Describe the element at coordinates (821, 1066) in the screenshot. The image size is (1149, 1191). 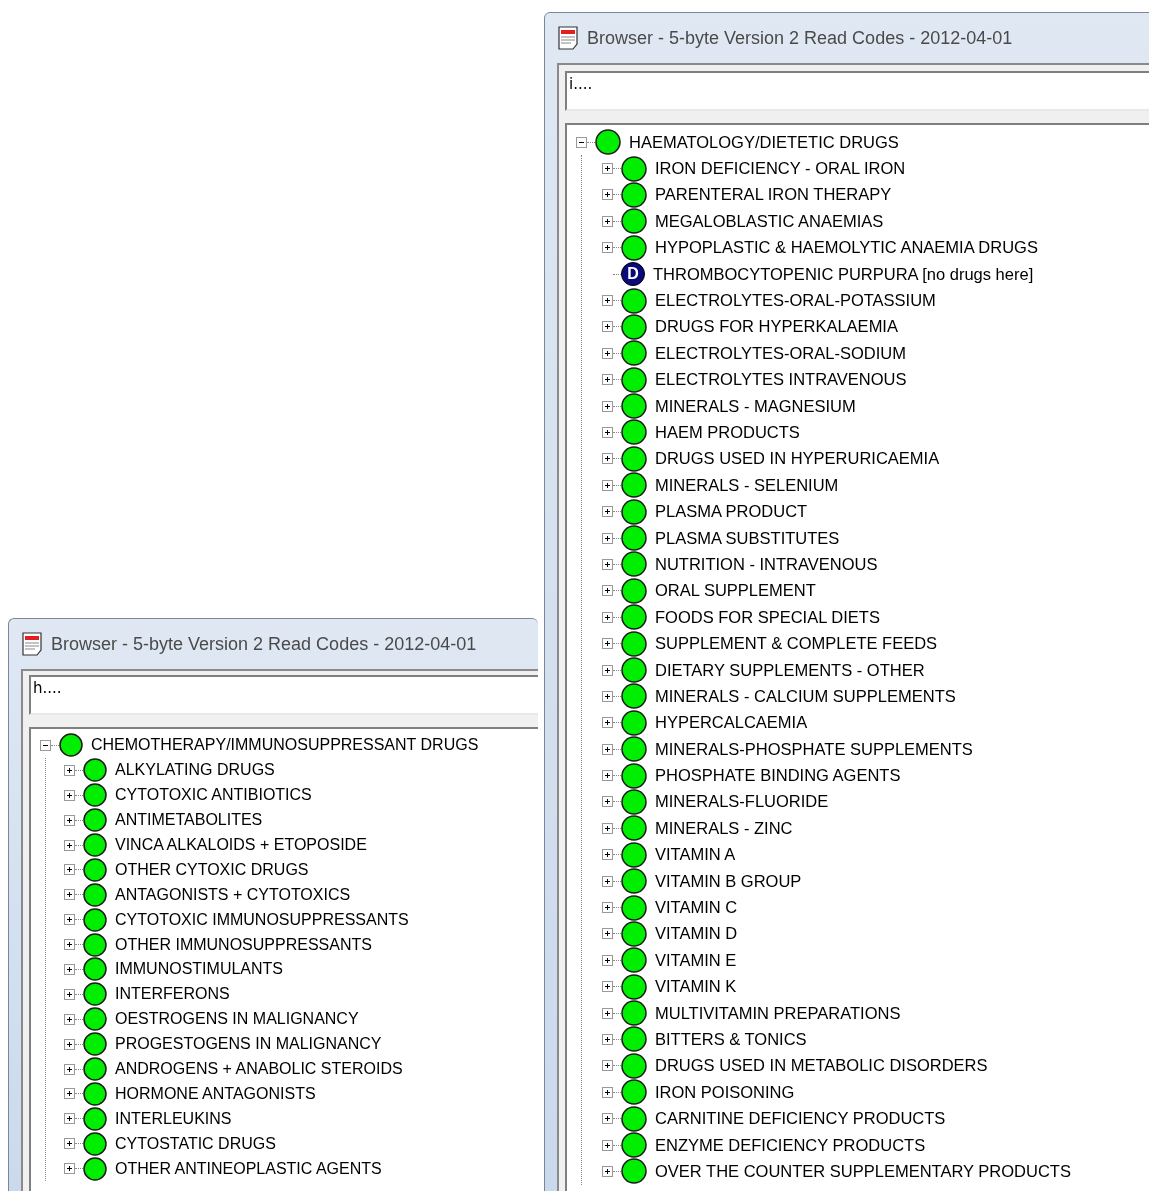
I see `tree-item-label: DRUGS USED IN METABOLIC DISORDERS` at that location.